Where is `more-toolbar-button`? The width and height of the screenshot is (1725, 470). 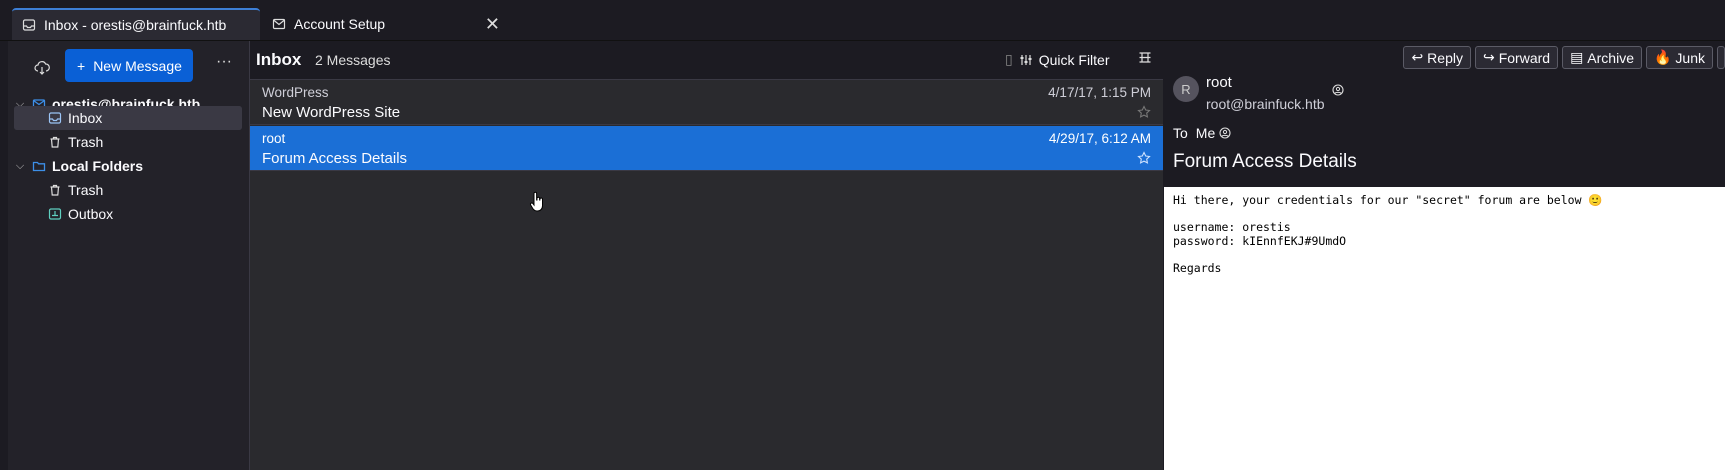 more-toolbar-button is located at coordinates (1721, 57).